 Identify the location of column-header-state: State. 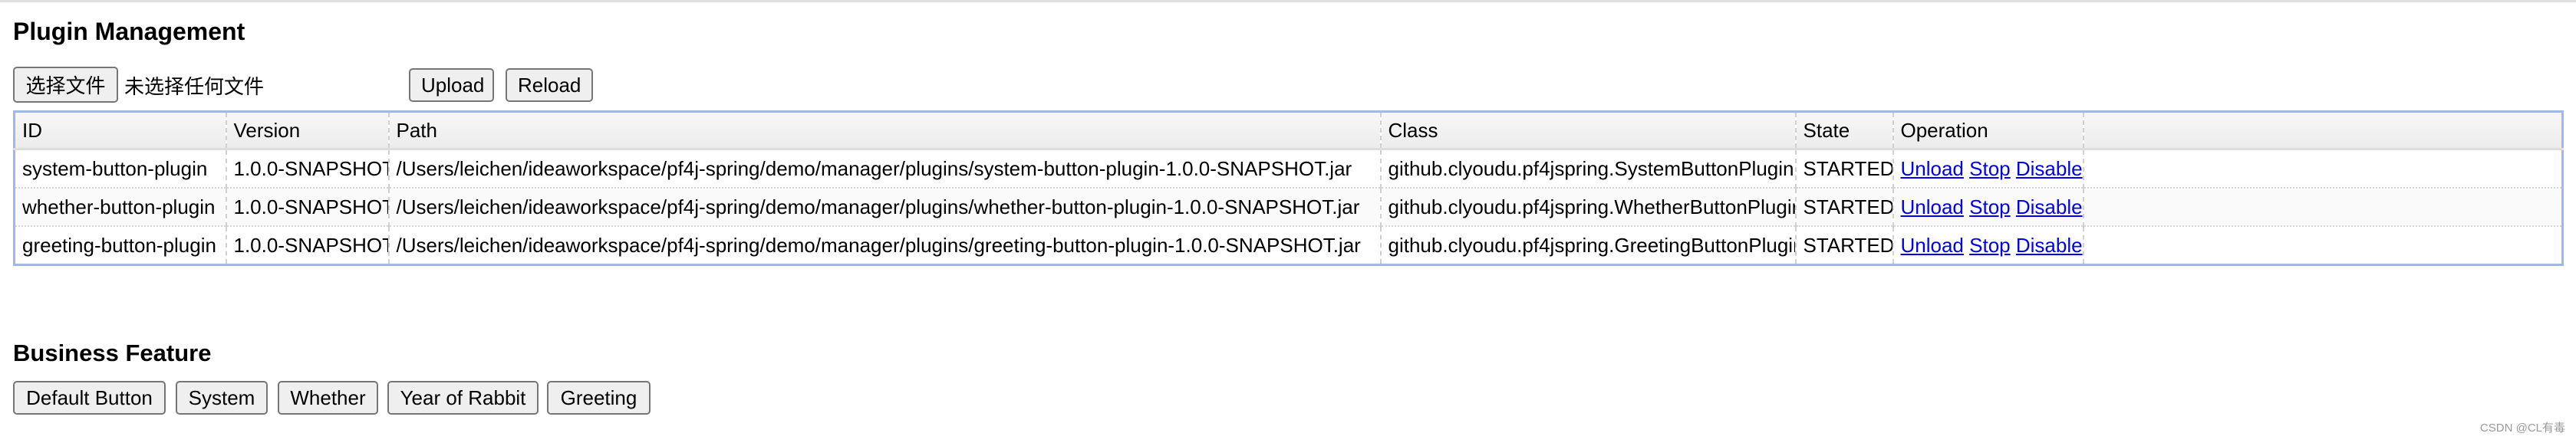
(1844, 130).